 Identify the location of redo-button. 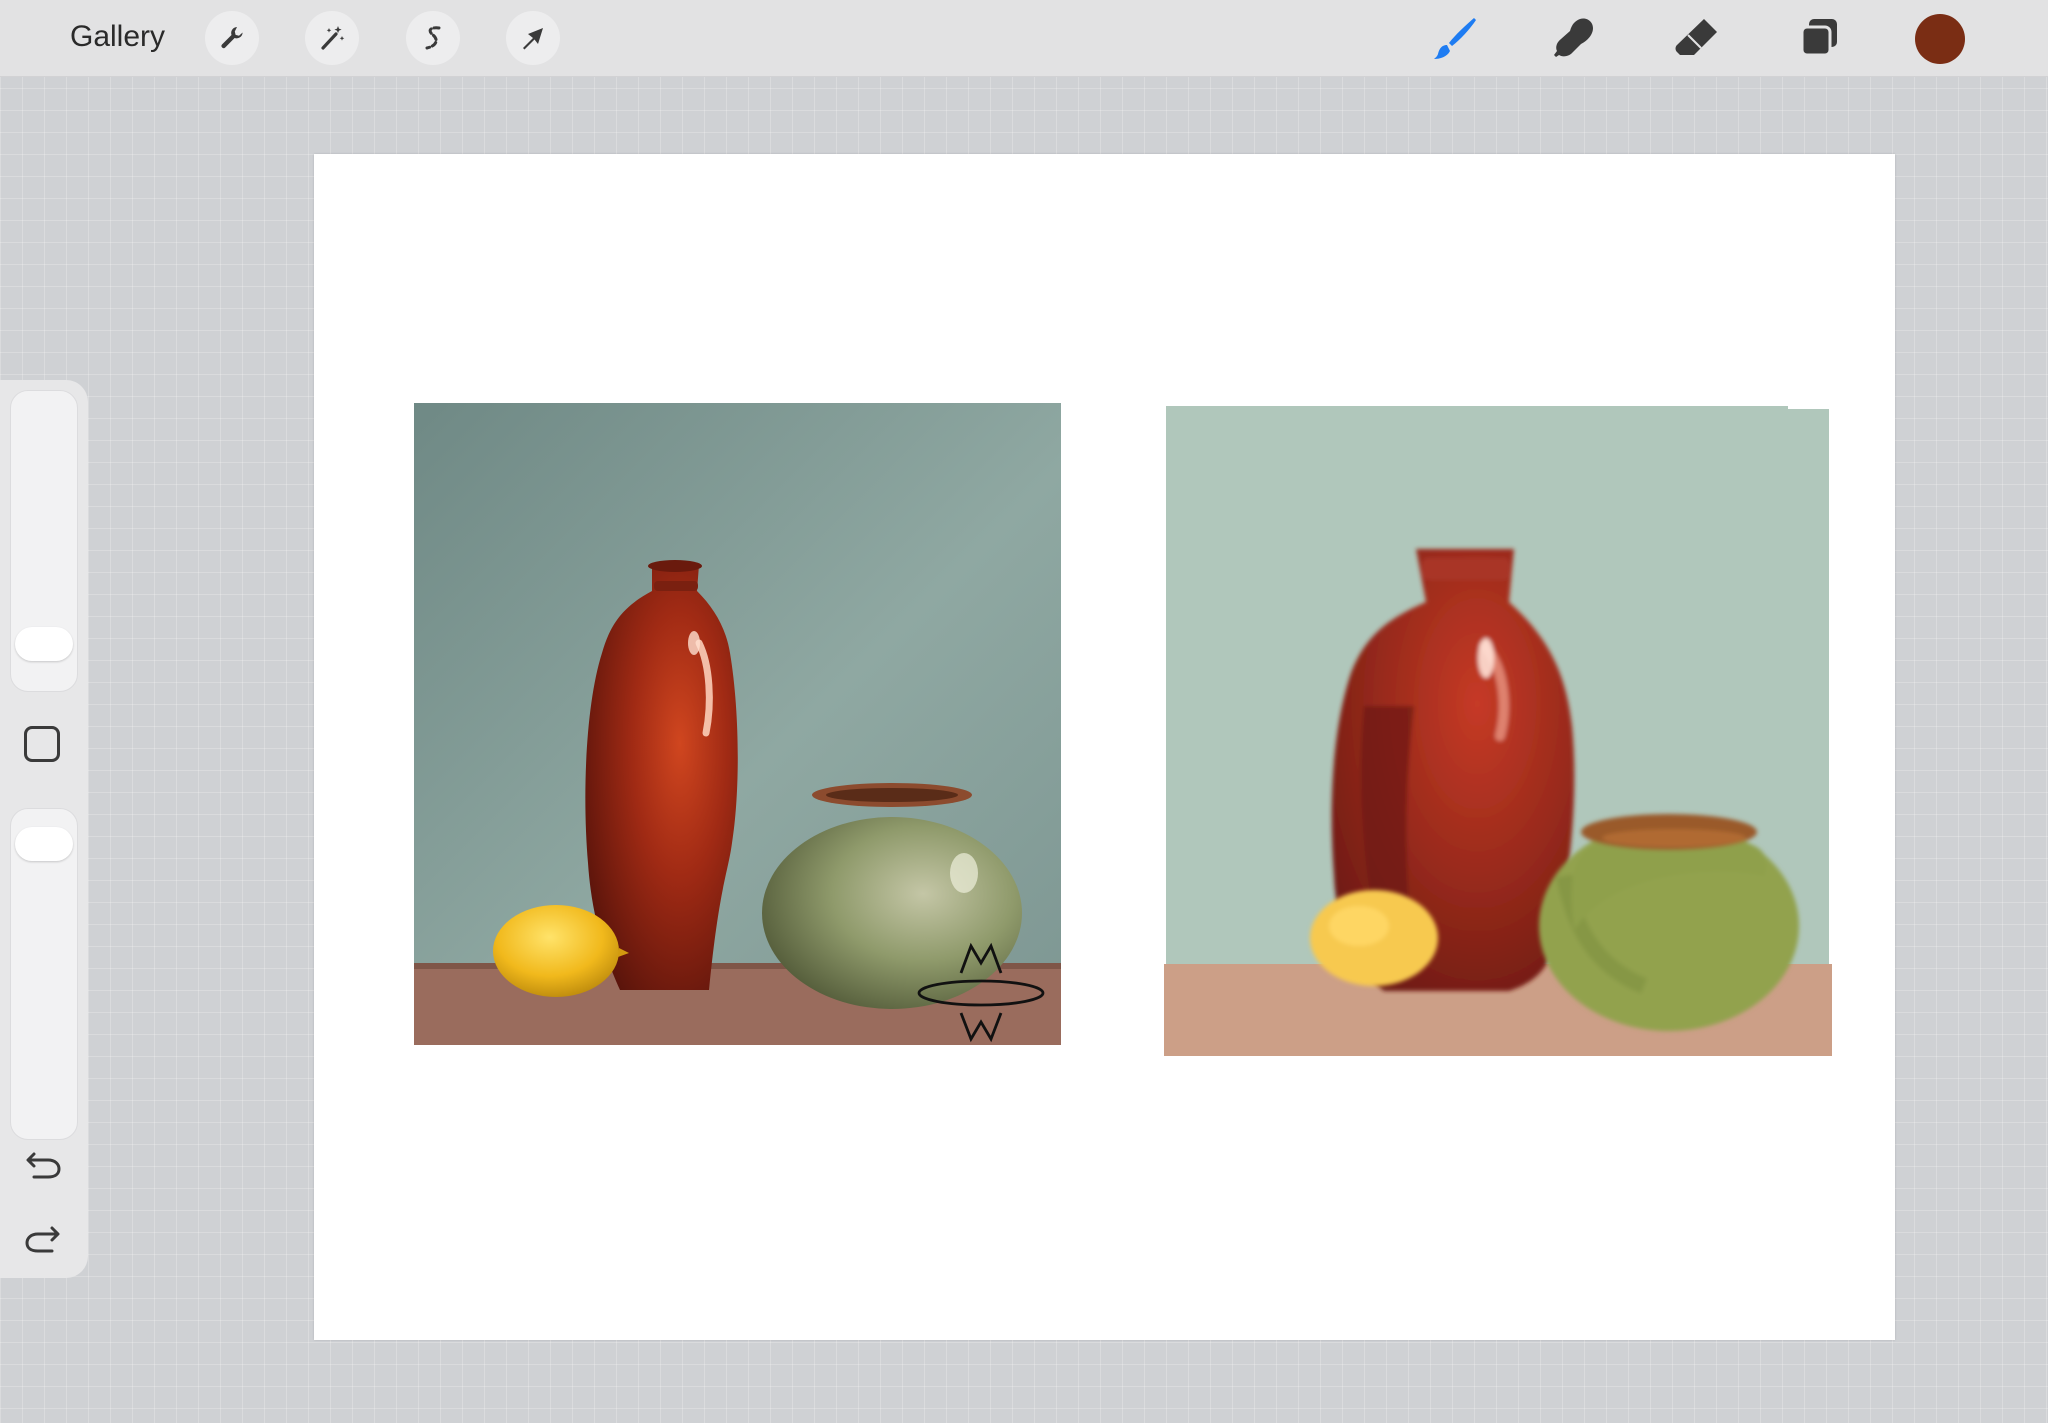
(43, 1237).